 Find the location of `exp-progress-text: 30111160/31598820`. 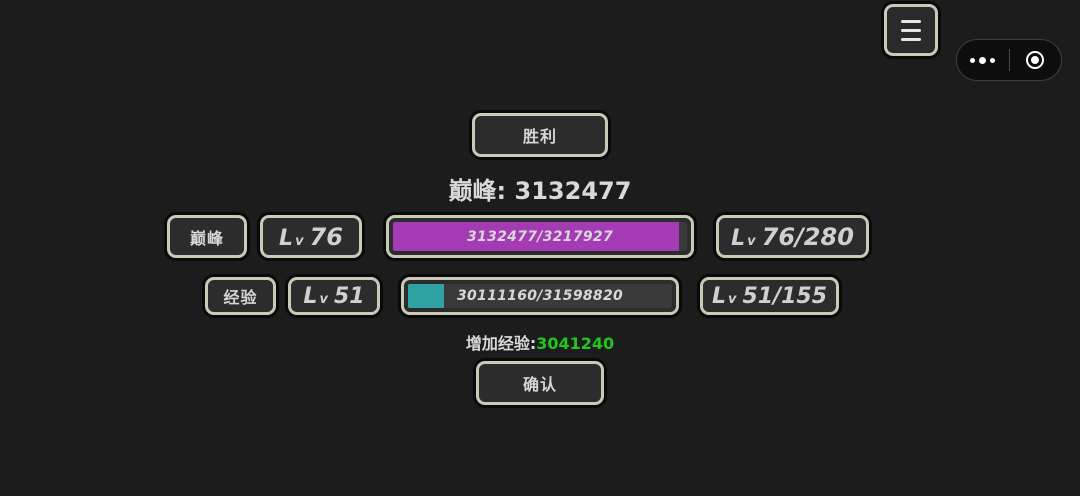

exp-progress-text: 30111160/31598820 is located at coordinates (540, 296).